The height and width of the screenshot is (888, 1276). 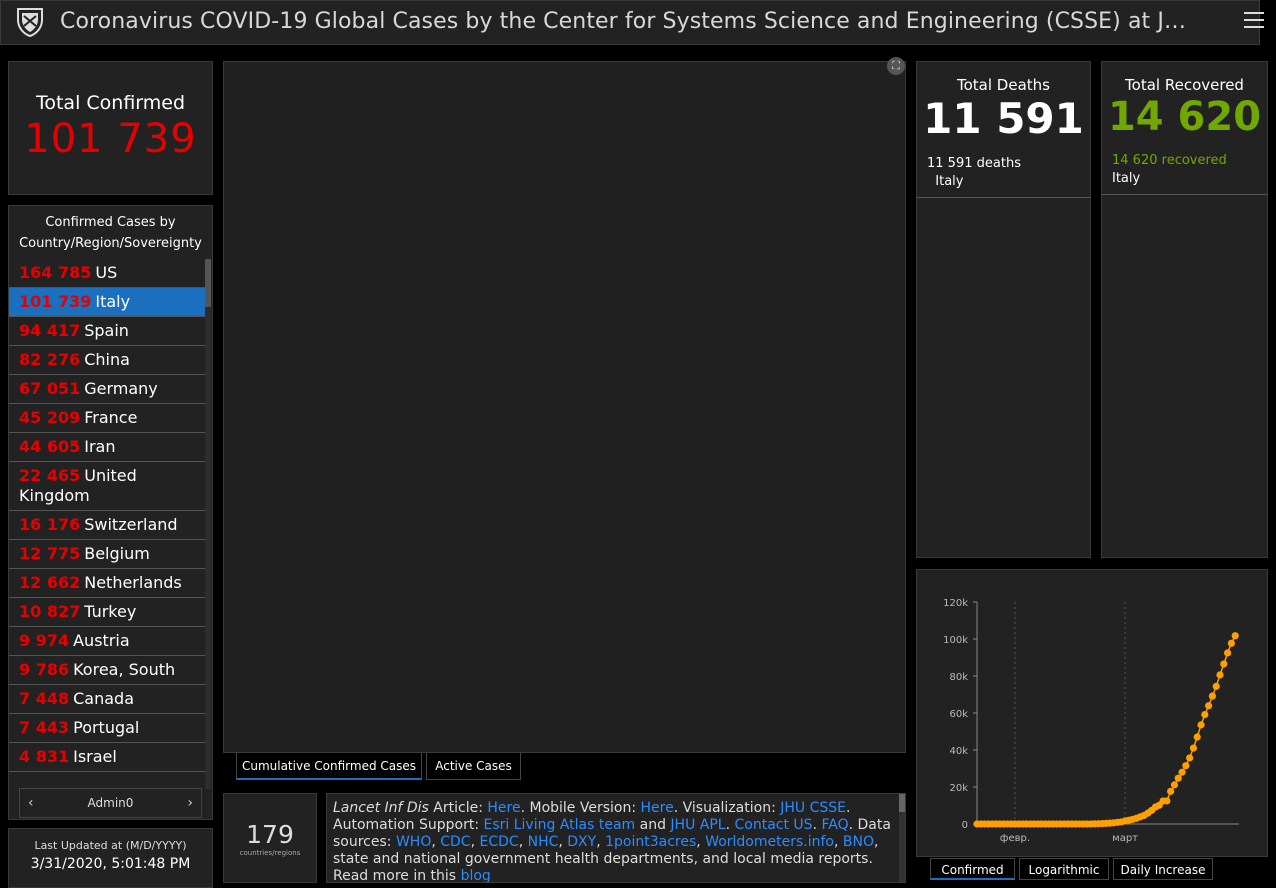 What do you see at coordinates (50, 475) in the screenshot?
I see `country-count: 22 465` at bounding box center [50, 475].